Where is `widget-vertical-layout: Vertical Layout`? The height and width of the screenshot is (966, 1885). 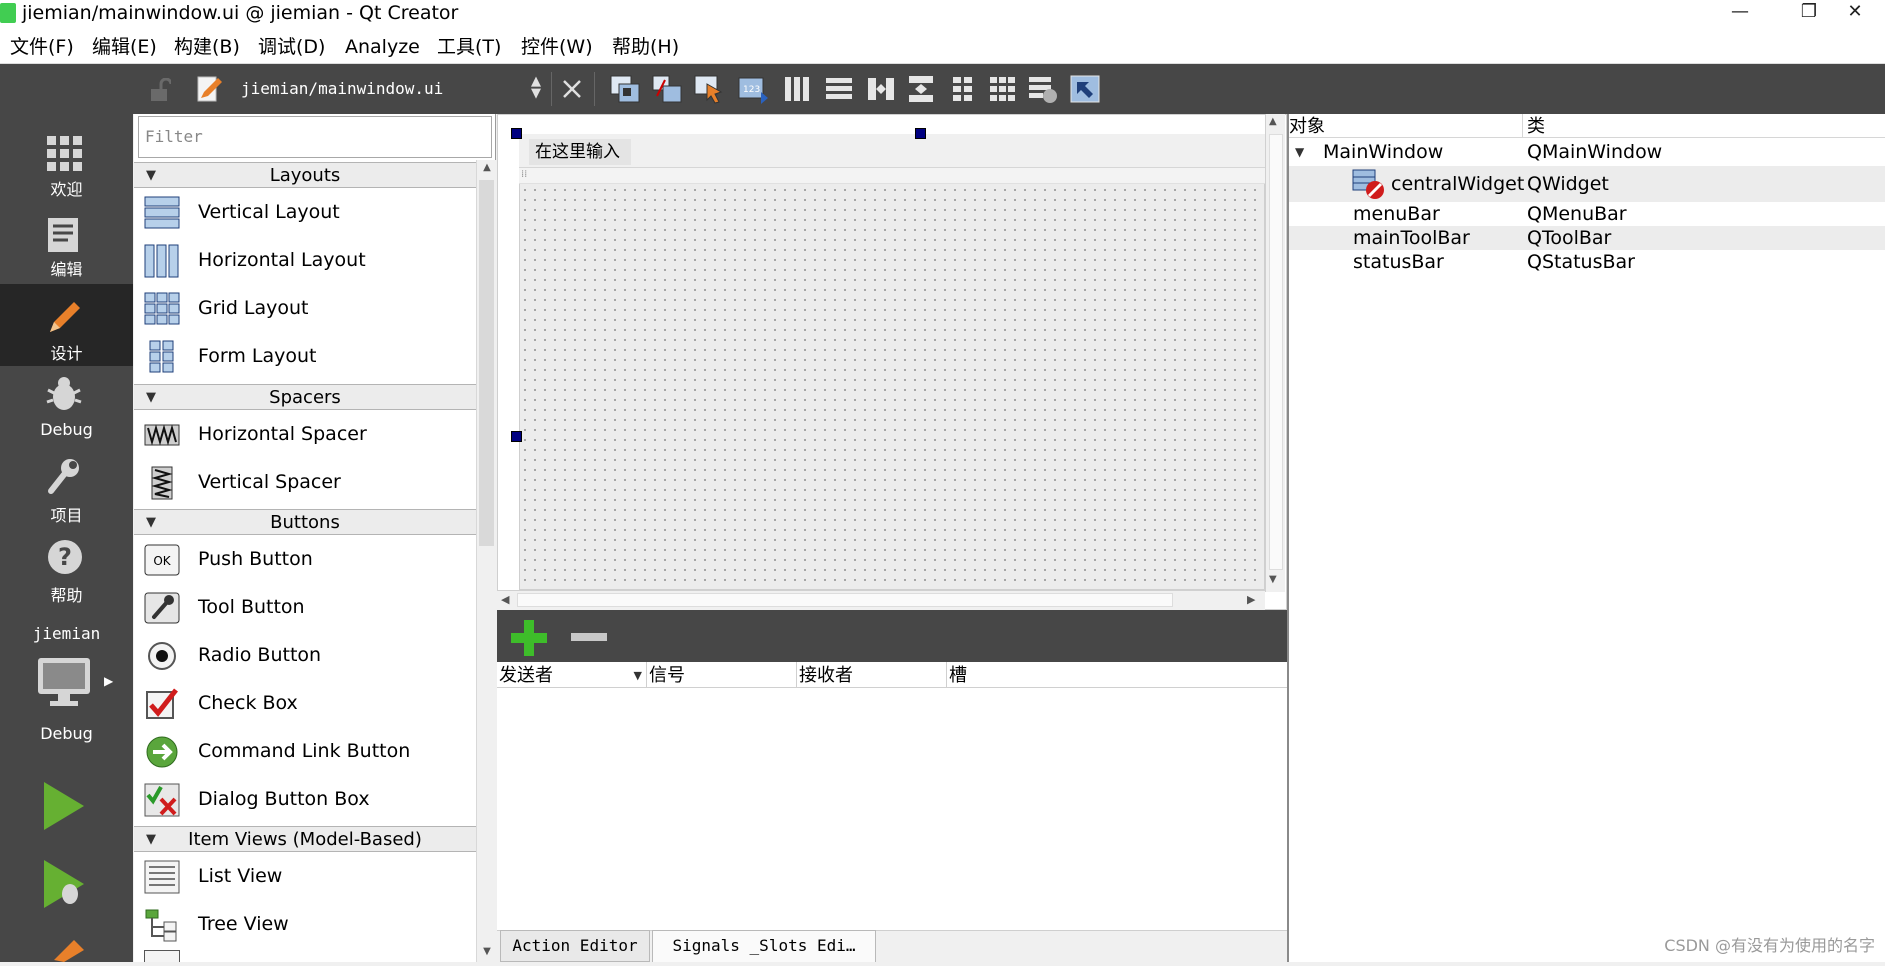 widget-vertical-layout: Vertical Layout is located at coordinates (305, 212).